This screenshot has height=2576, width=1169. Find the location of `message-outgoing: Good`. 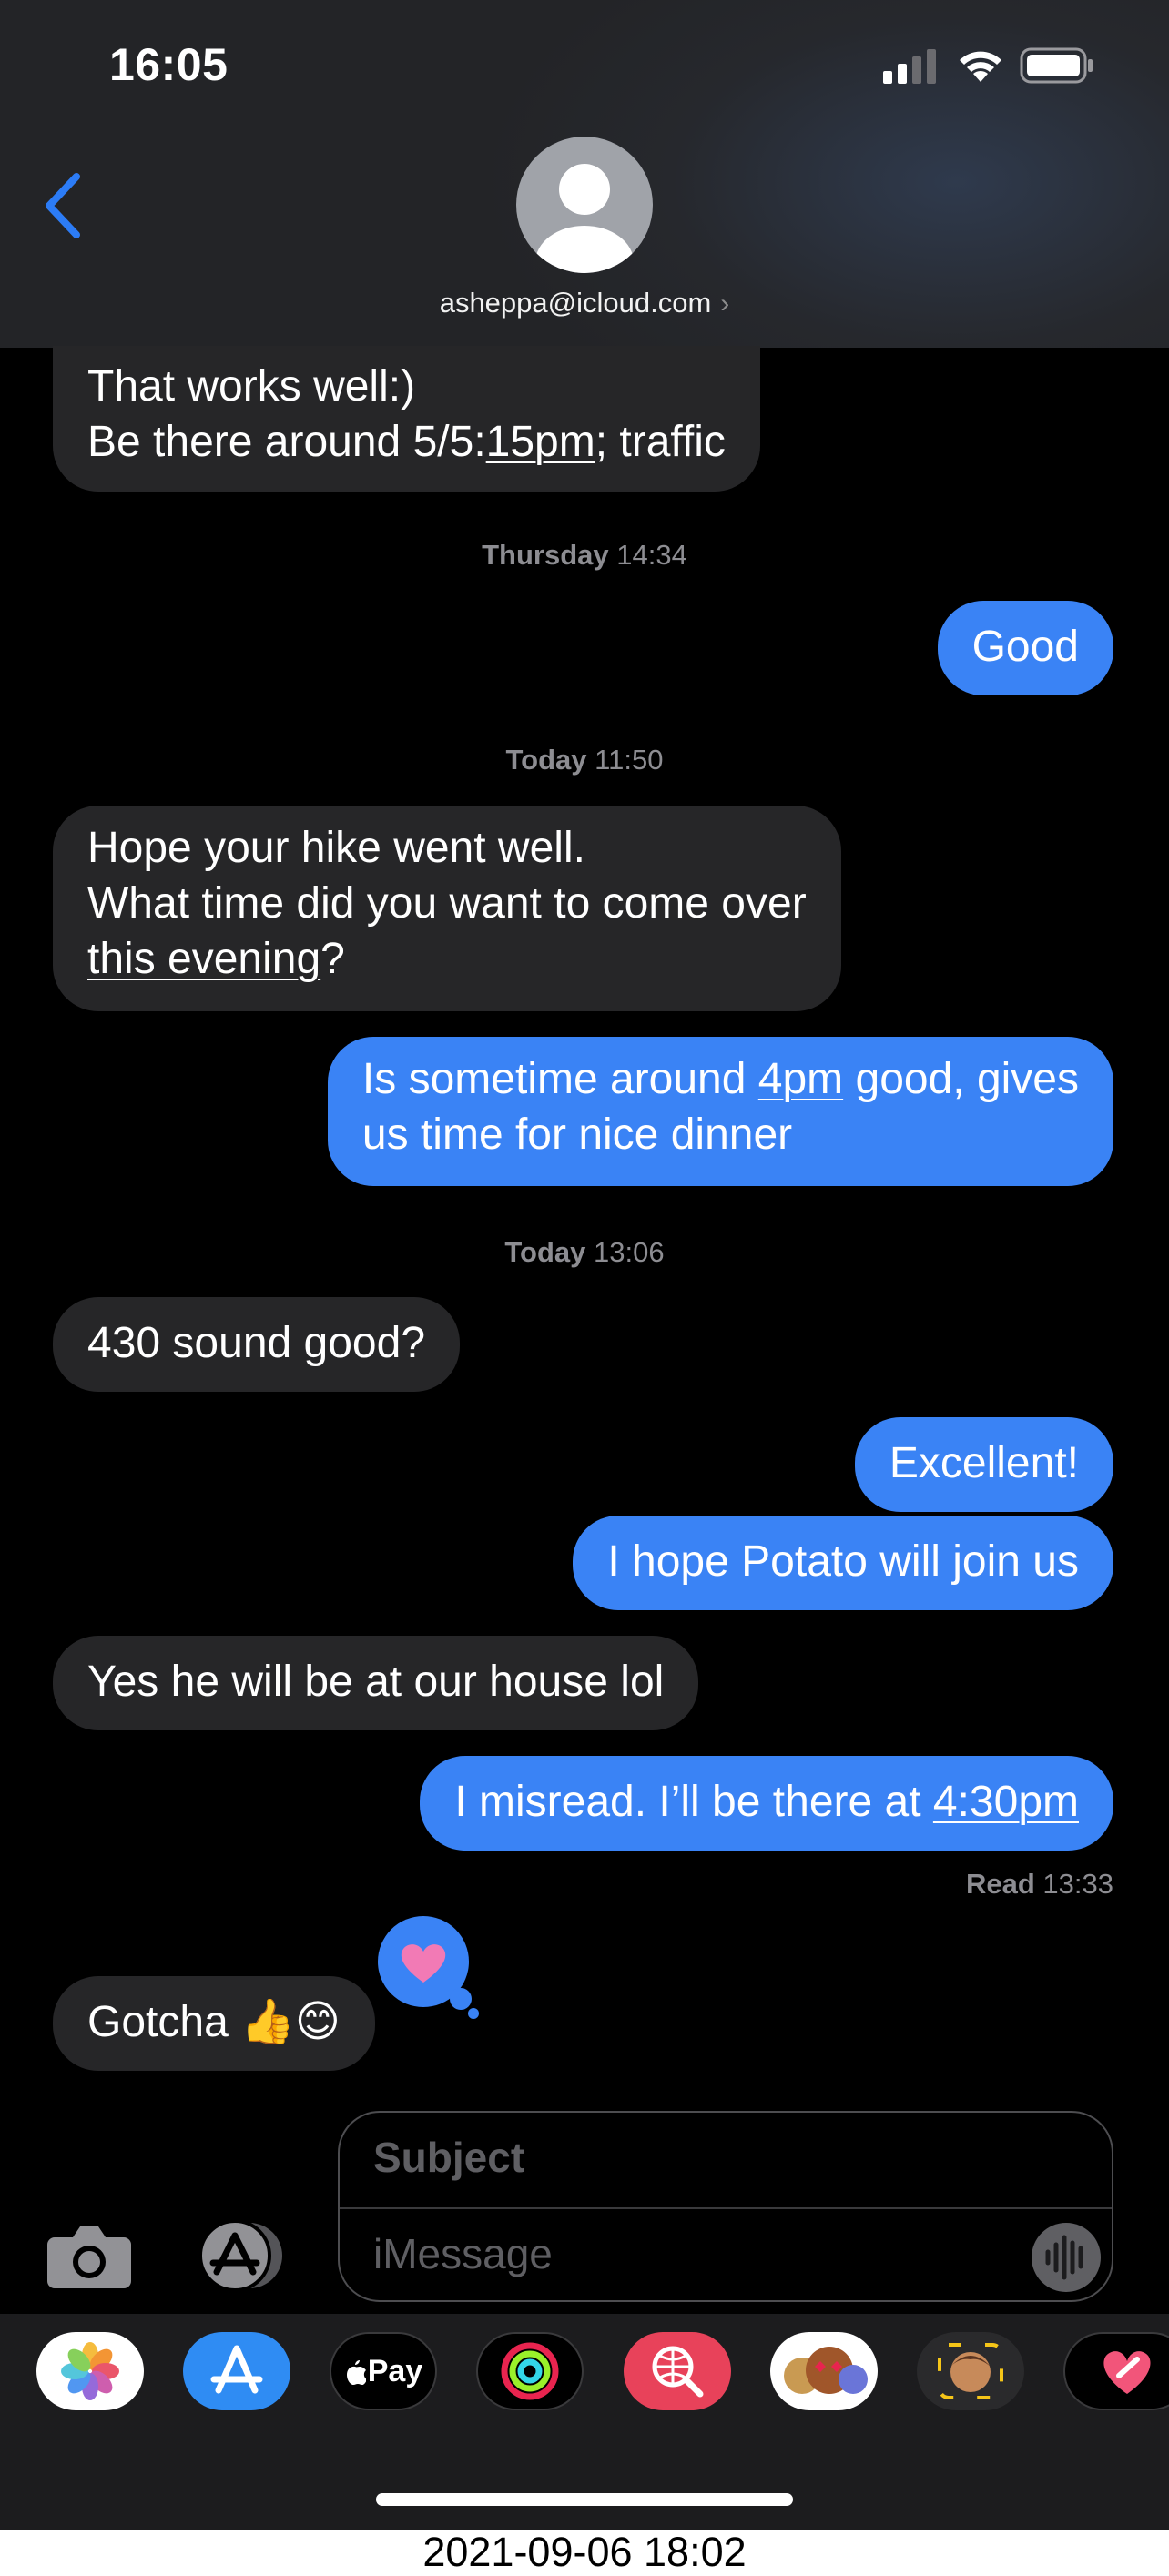

message-outgoing: Good is located at coordinates (1025, 648).